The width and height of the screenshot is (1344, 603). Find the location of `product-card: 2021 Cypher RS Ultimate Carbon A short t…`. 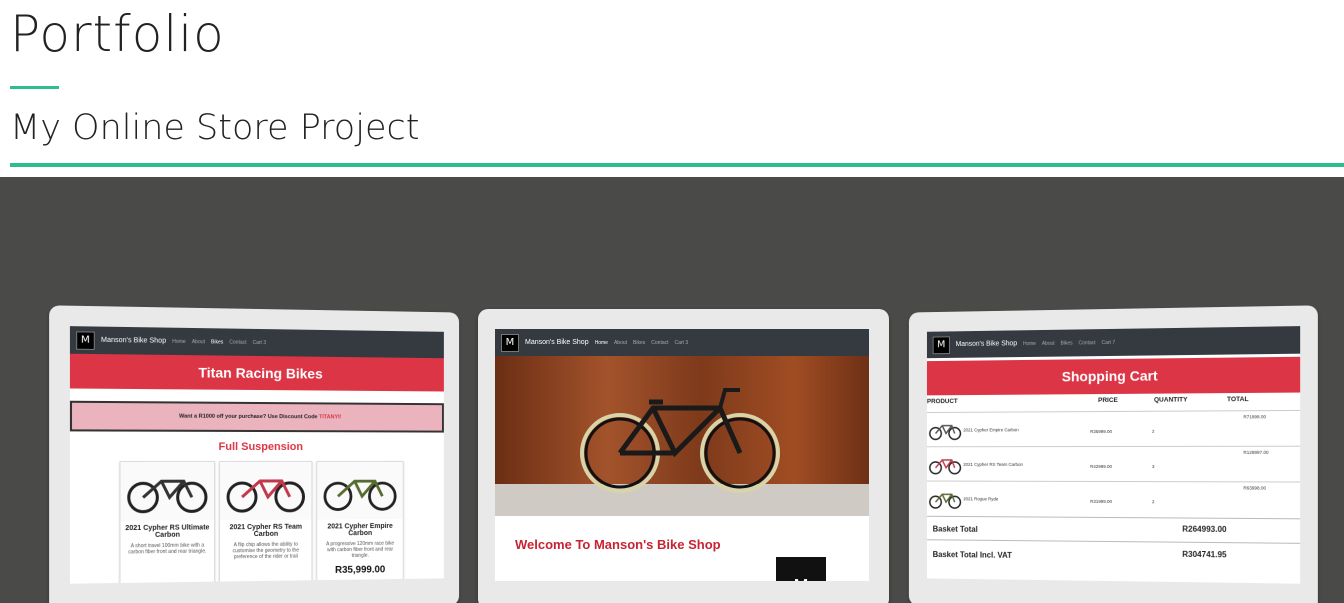

product-card: 2021 Cypher RS Ultimate Carbon A short t… is located at coordinates (167, 522).